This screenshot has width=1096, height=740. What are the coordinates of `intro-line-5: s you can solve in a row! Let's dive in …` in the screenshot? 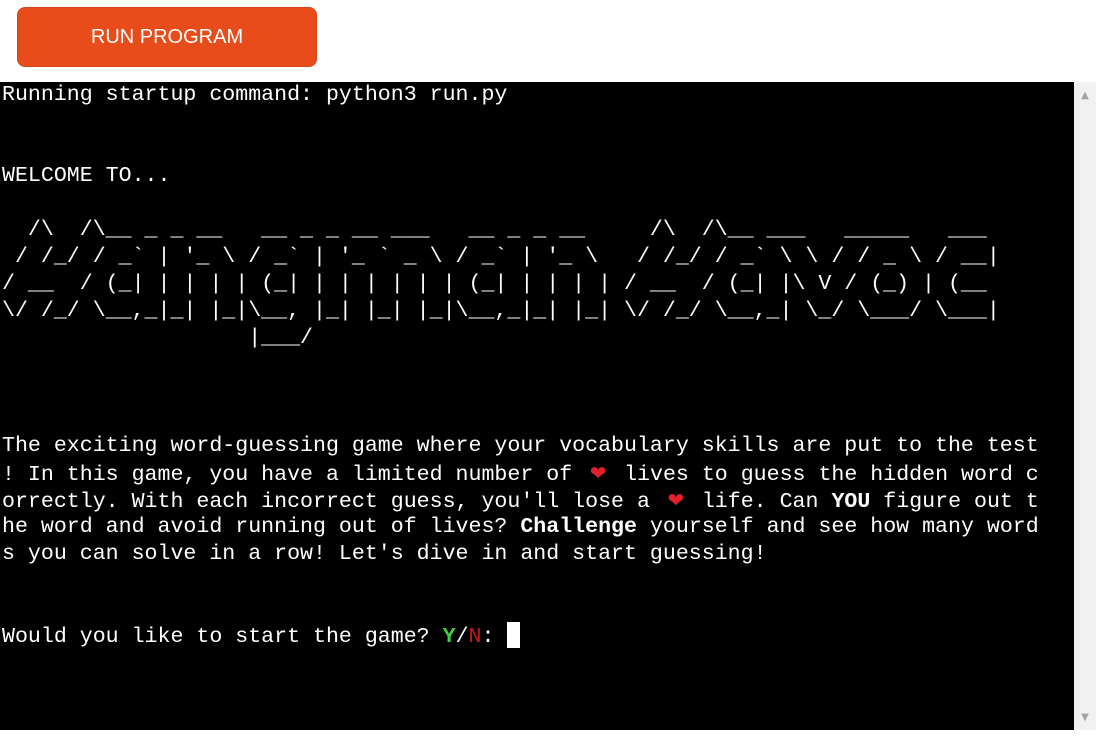 It's located at (520, 554).